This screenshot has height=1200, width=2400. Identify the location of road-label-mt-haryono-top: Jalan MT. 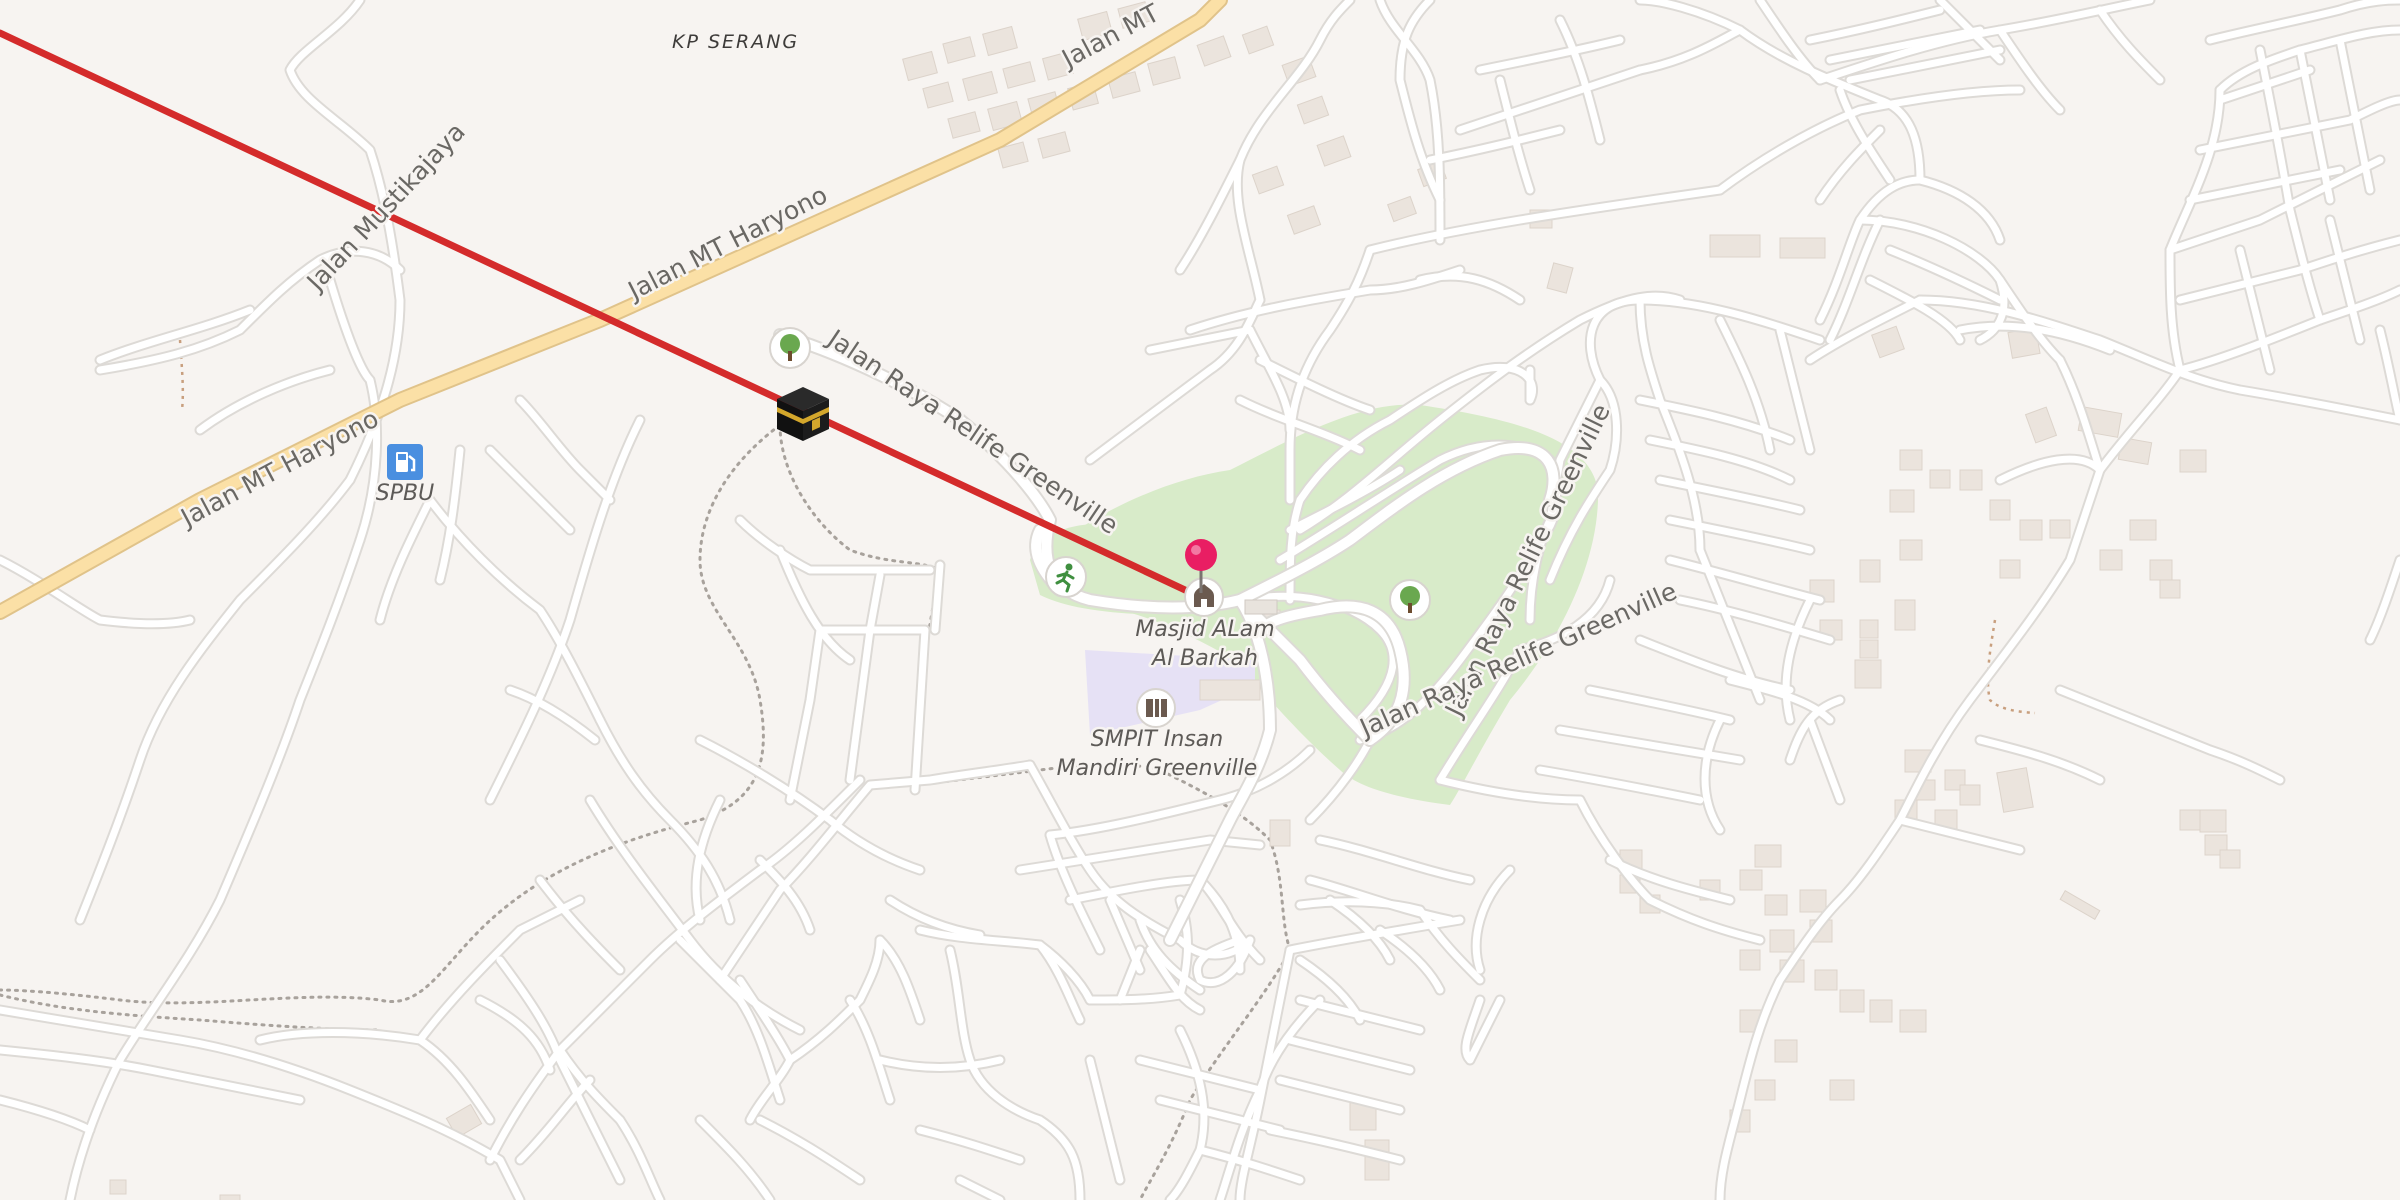
(1109, 37).